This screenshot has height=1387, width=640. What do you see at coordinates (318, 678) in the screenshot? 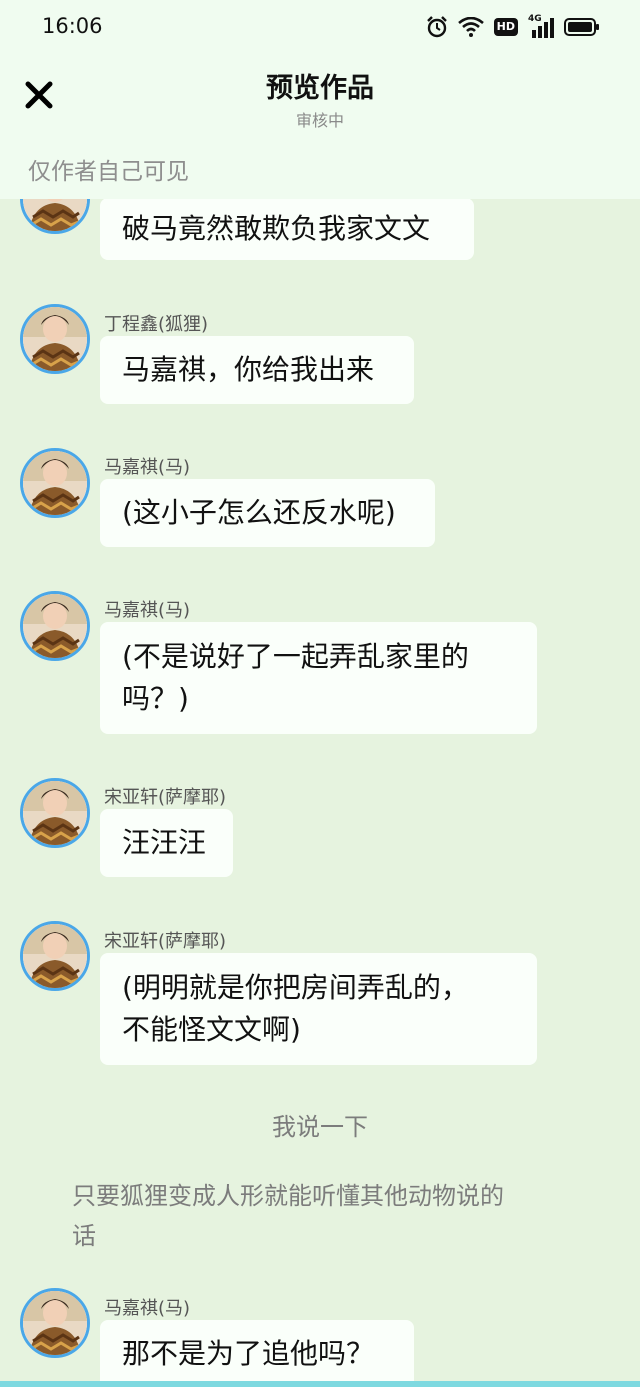
I see `chat-bubble: (不是说好了一起弄乱家里的 吗？)` at bounding box center [318, 678].